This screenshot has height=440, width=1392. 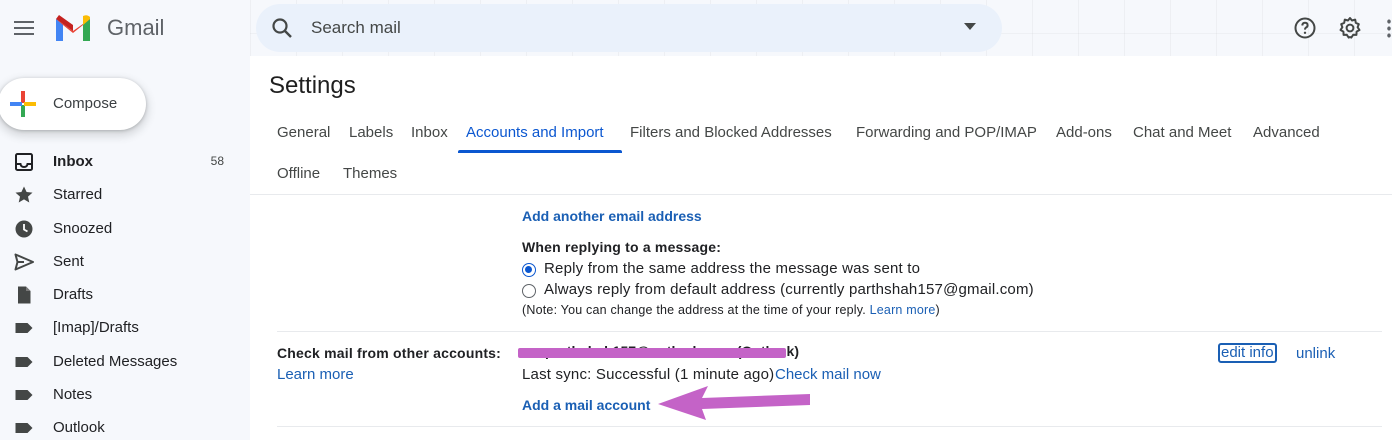 What do you see at coordinates (1084, 132) in the screenshot?
I see `tab-add-ons: Add-ons` at bounding box center [1084, 132].